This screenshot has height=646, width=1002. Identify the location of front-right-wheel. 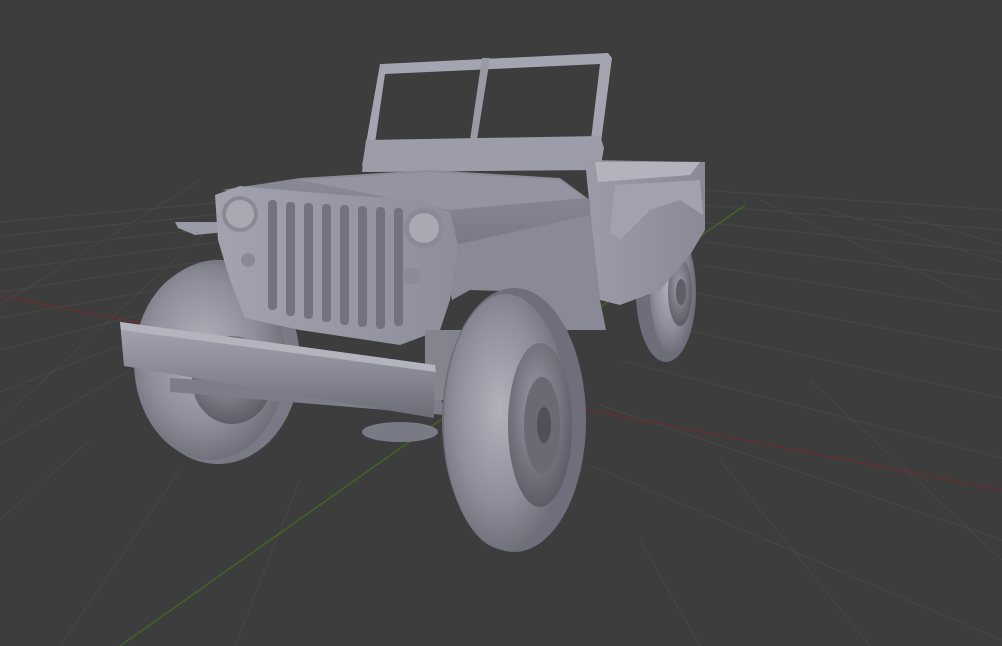
(514, 420).